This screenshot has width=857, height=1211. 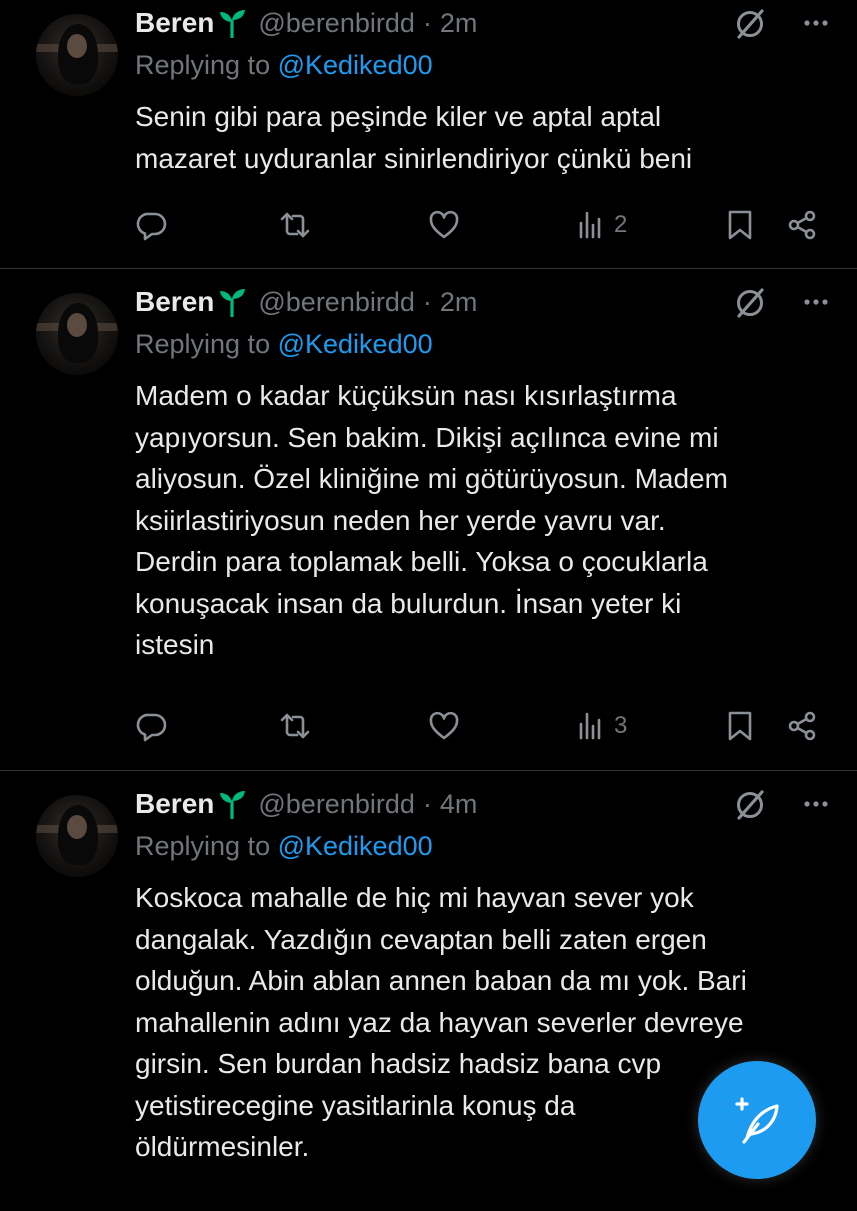 What do you see at coordinates (621, 224) in the screenshot?
I see `views-count: 2` at bounding box center [621, 224].